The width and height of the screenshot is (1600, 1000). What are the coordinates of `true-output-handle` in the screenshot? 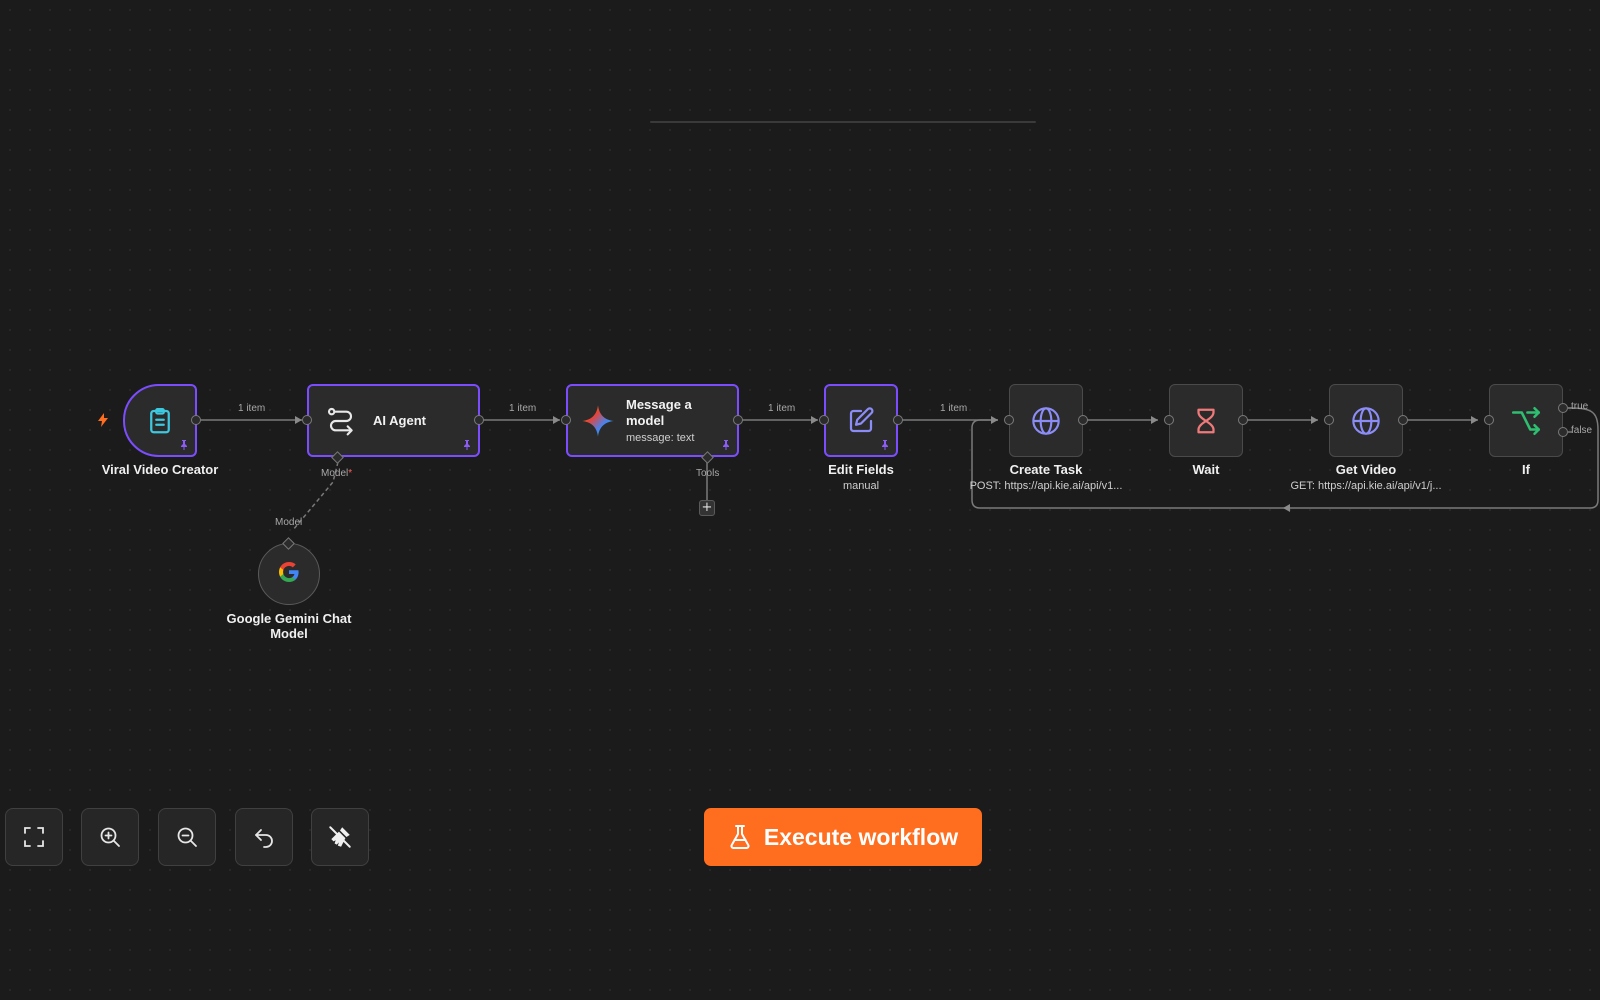 It's located at (1563, 408).